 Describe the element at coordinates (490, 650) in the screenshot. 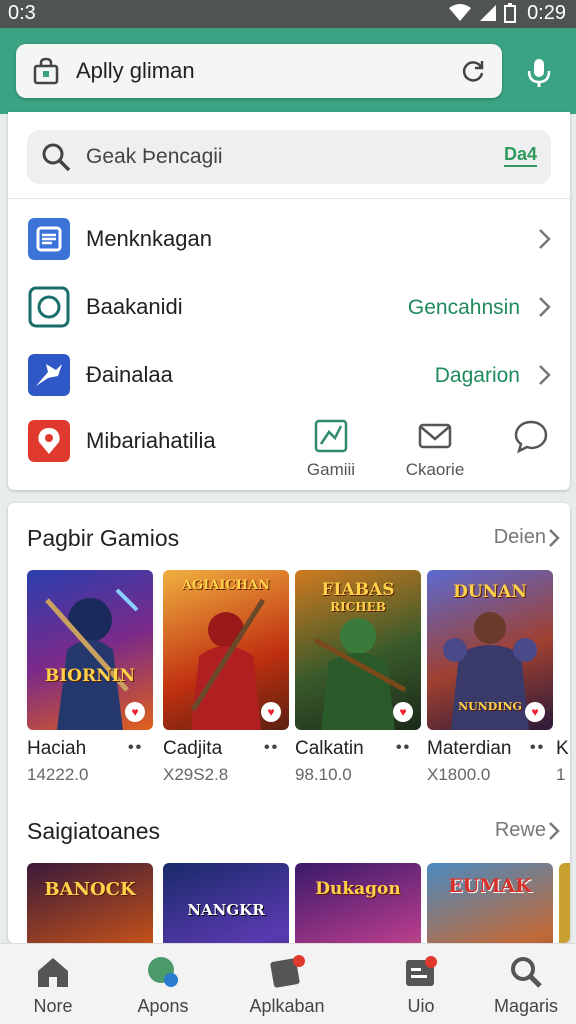

I see `game-tile: DUNAN NUNDING ♥` at that location.